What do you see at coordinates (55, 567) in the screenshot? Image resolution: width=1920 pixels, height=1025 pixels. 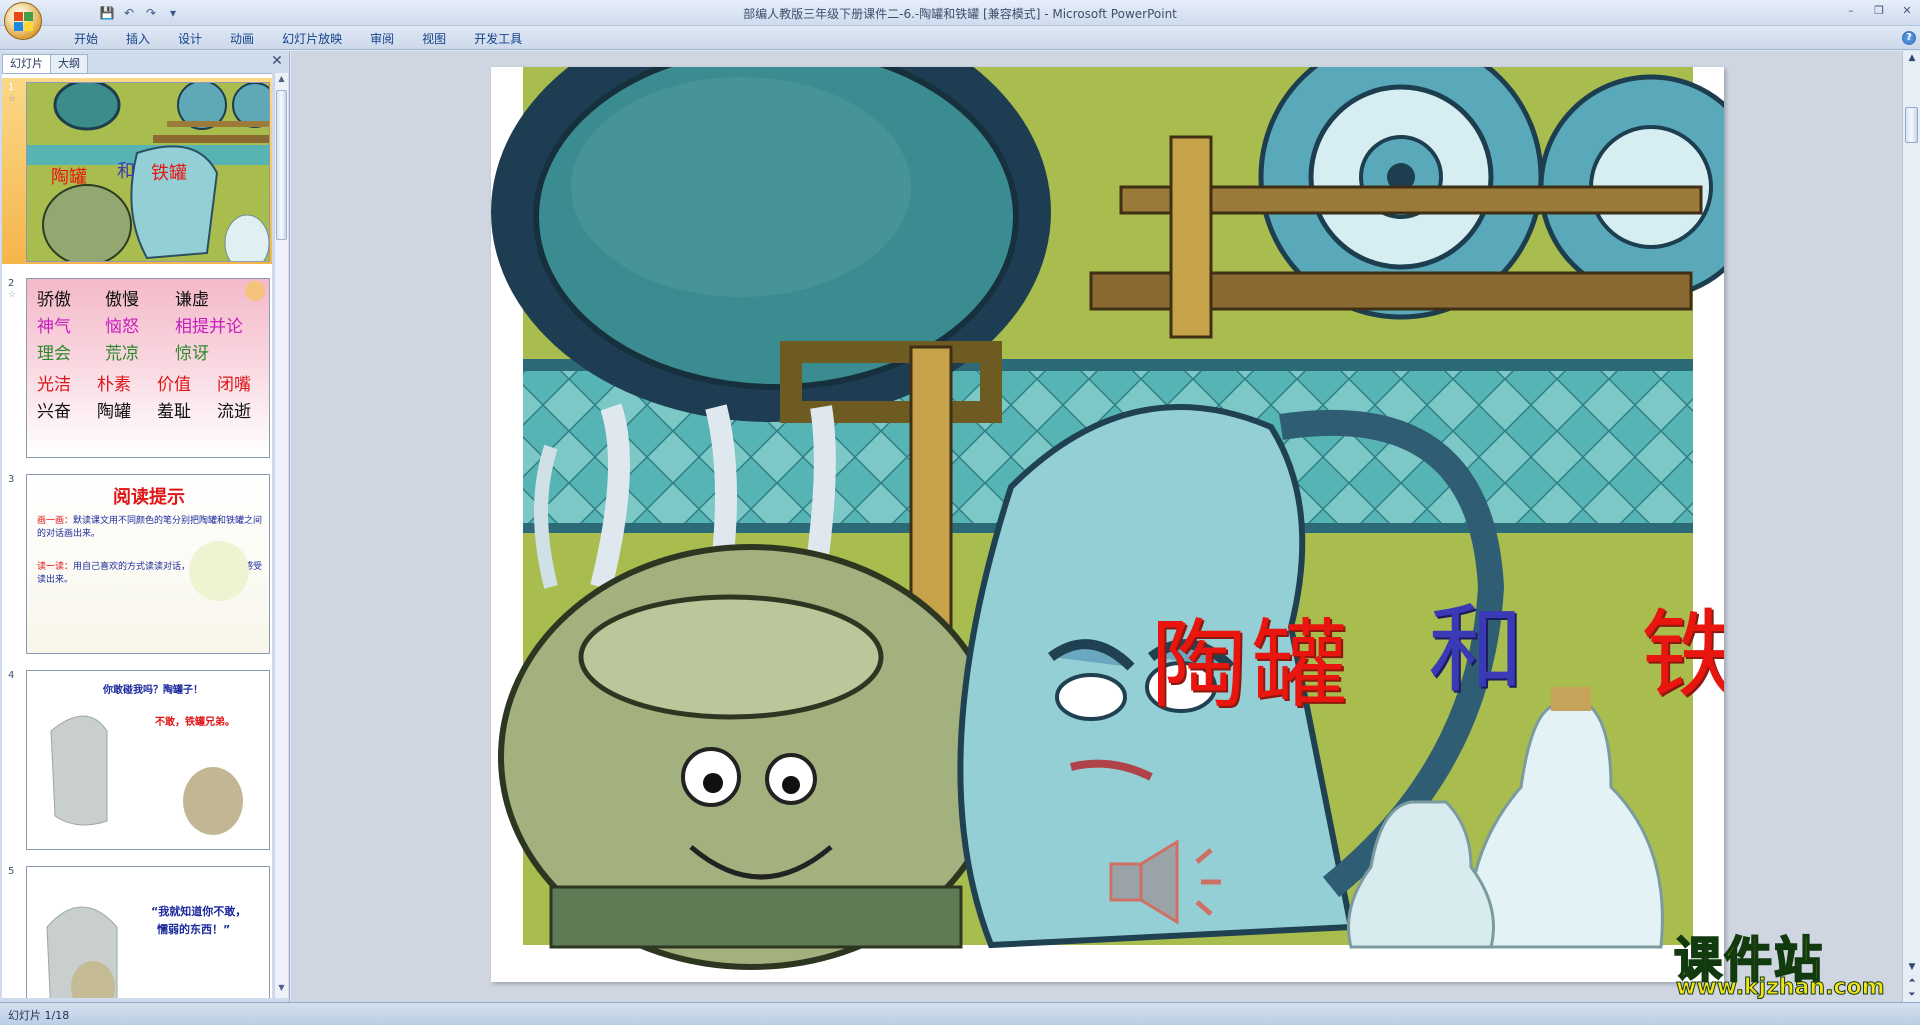 I see `label: 读一读：` at bounding box center [55, 567].